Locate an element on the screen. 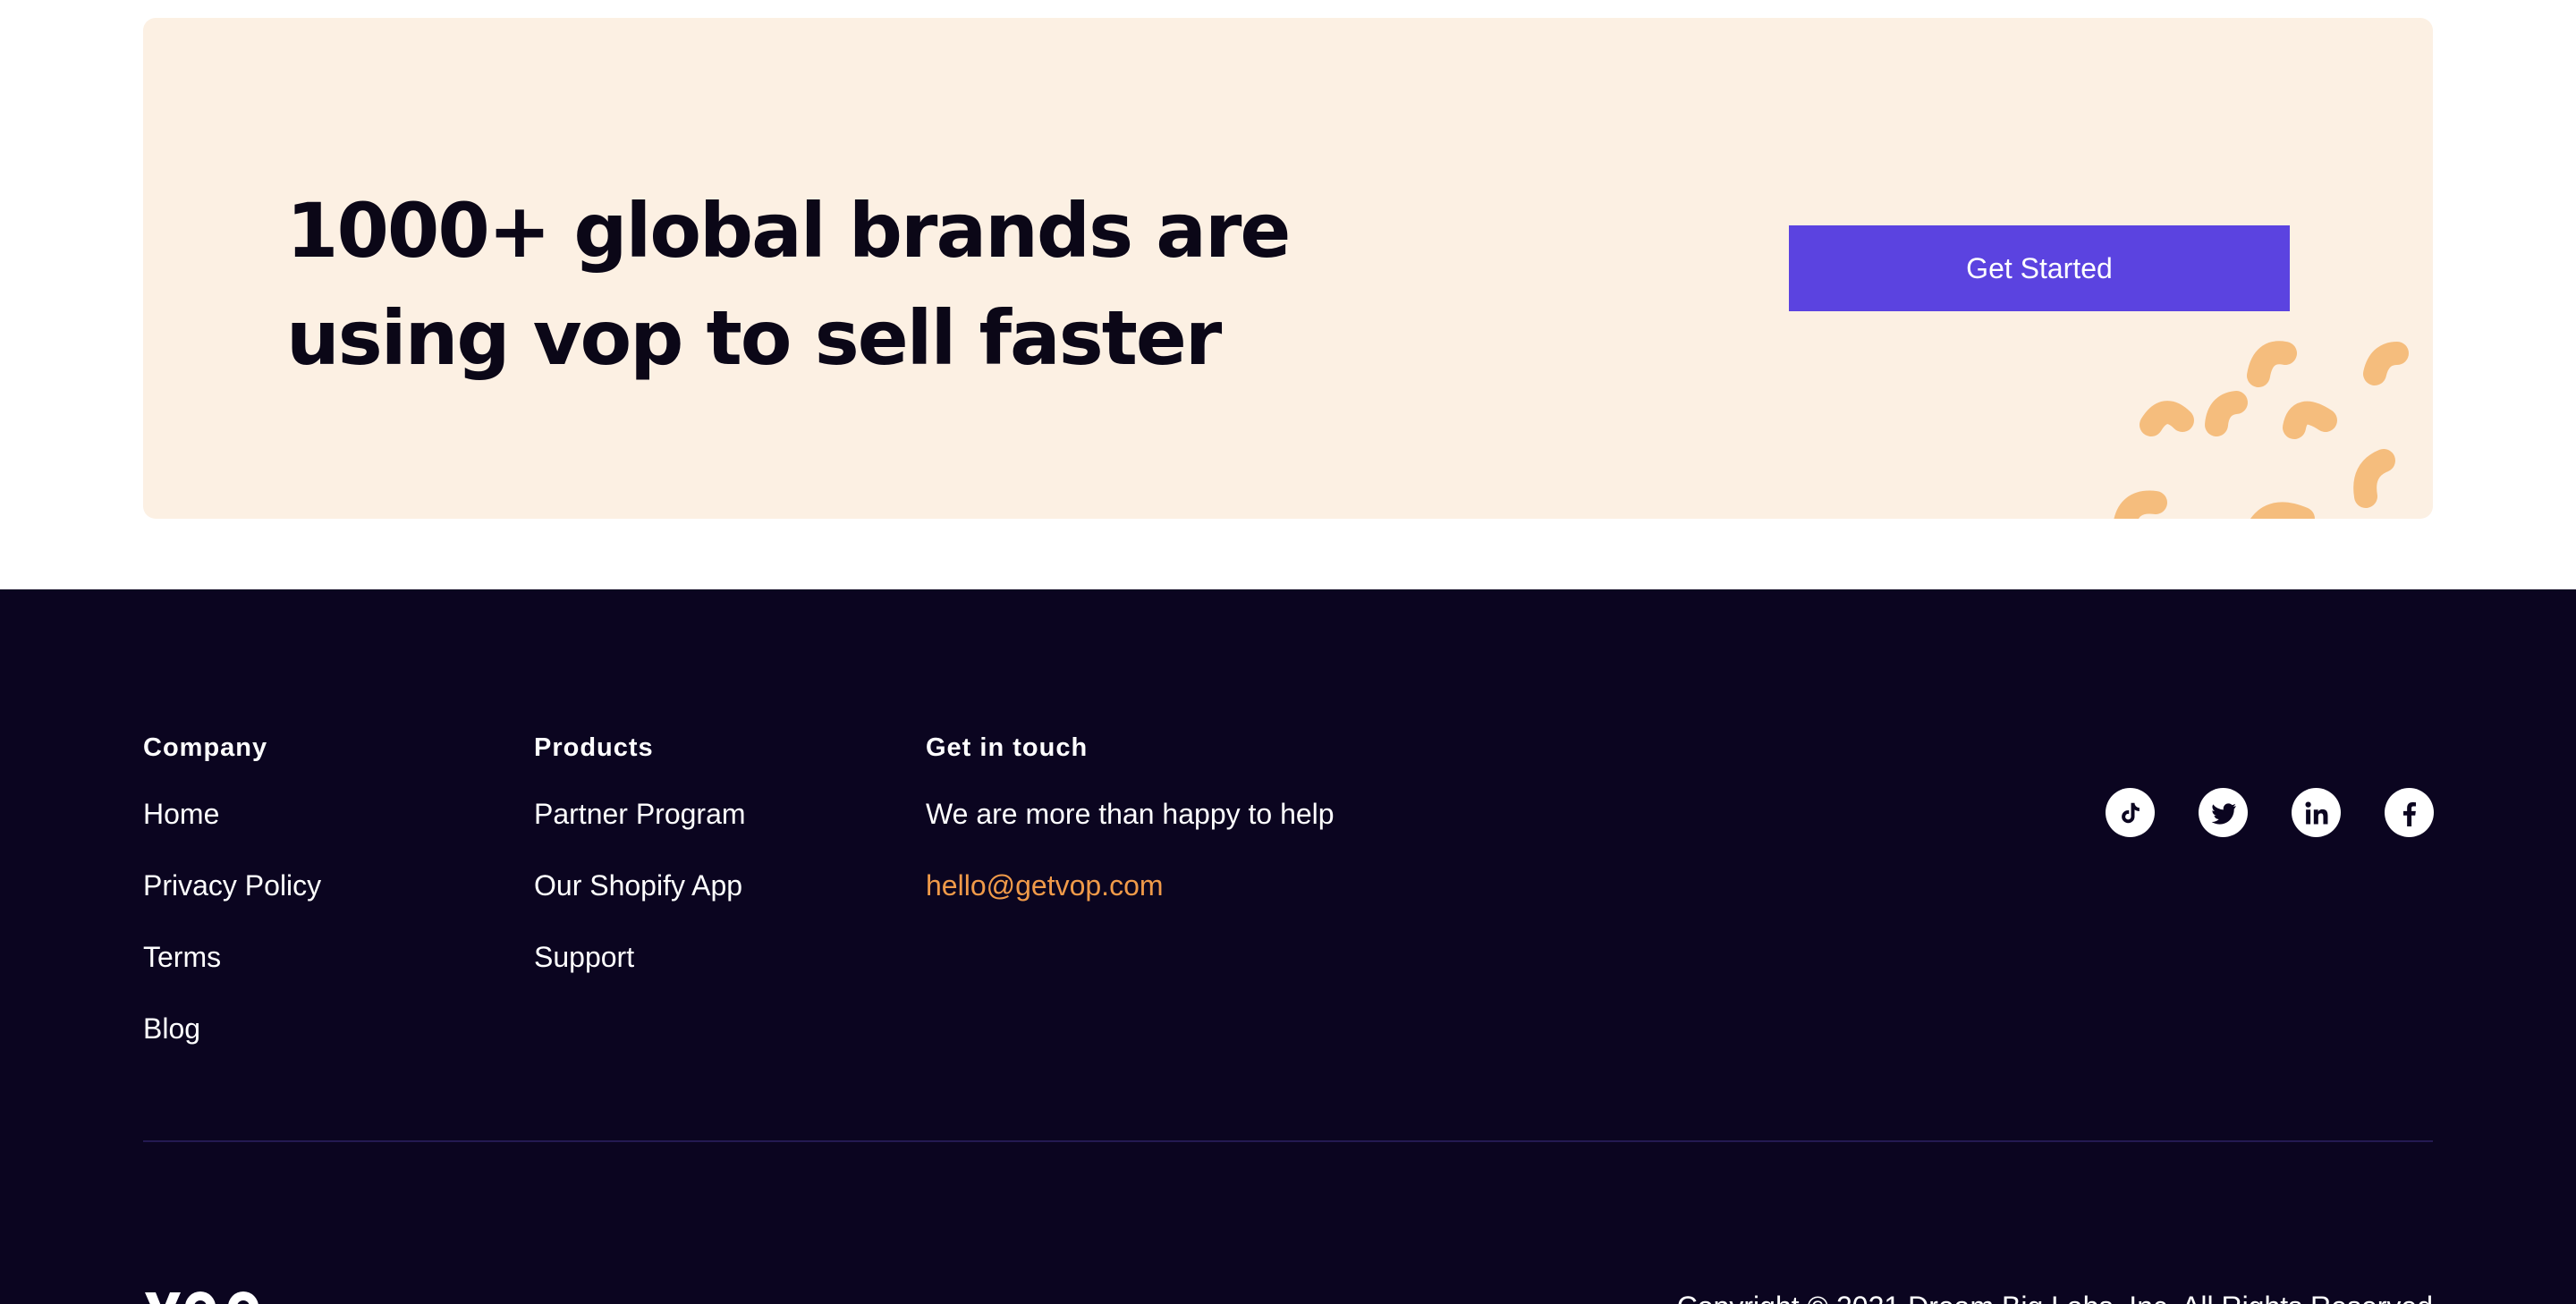 Image resolution: width=2576 pixels, height=1304 pixels. twitter-icon is located at coordinates (2223, 814).